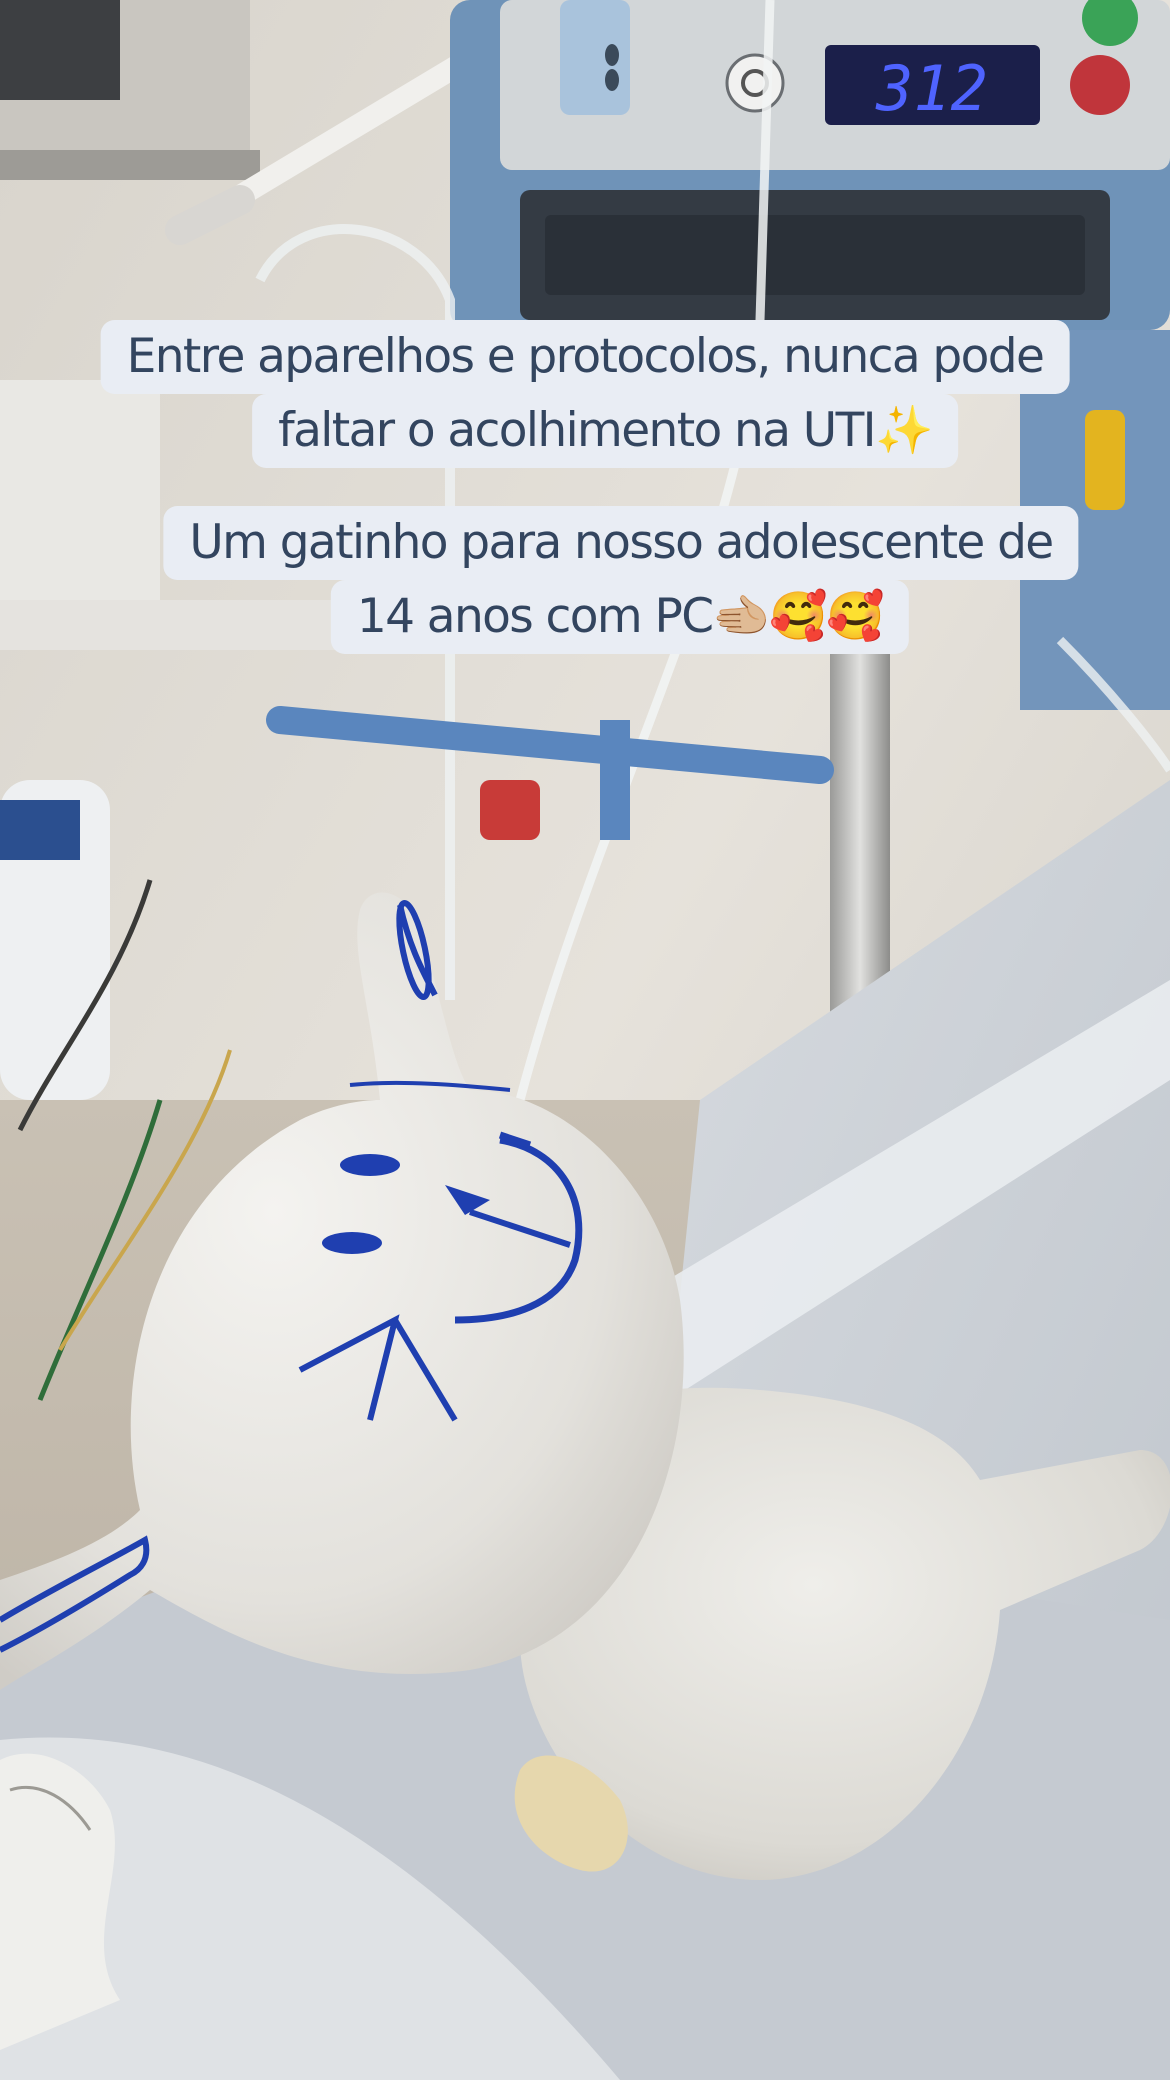 Image resolution: width=1170 pixels, height=2080 pixels. What do you see at coordinates (621, 543) in the screenshot?
I see `caption-line-3: Um gatinho para nosso adolescente de` at bounding box center [621, 543].